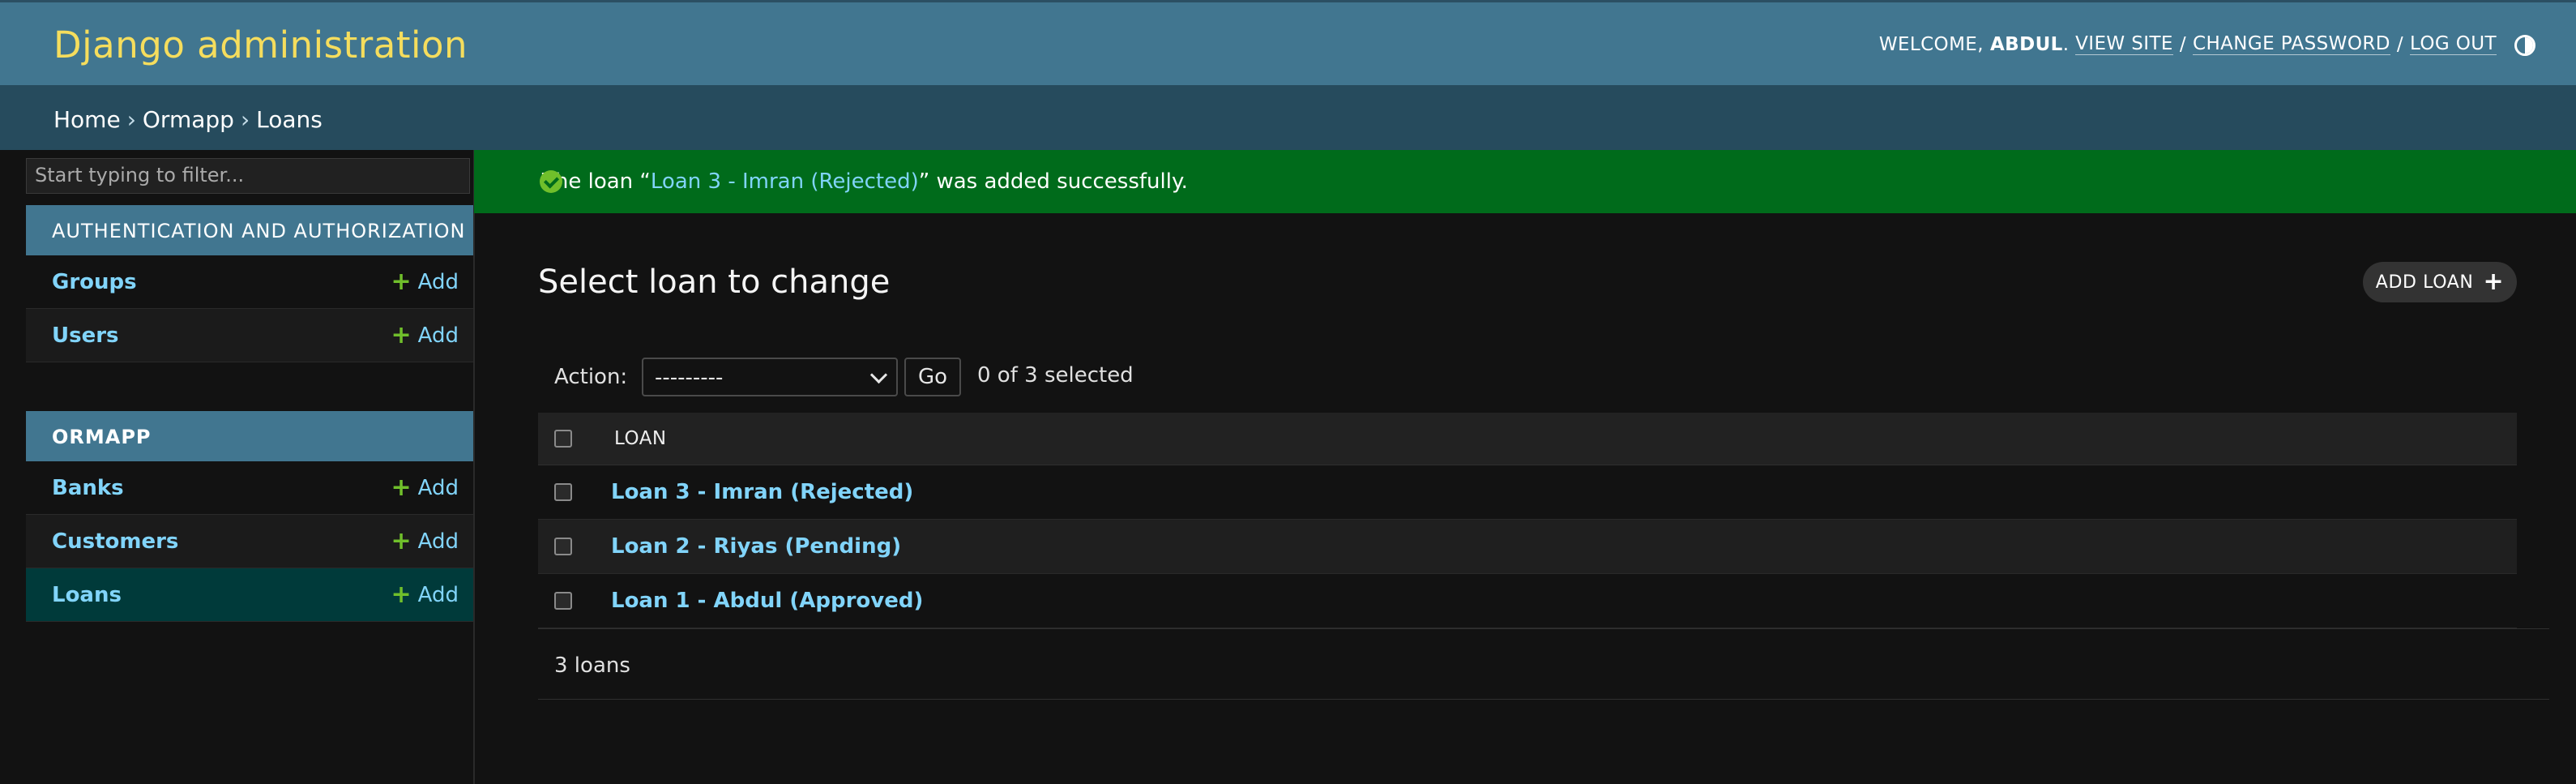  What do you see at coordinates (88, 488) in the screenshot?
I see `banks-link: Banks` at bounding box center [88, 488].